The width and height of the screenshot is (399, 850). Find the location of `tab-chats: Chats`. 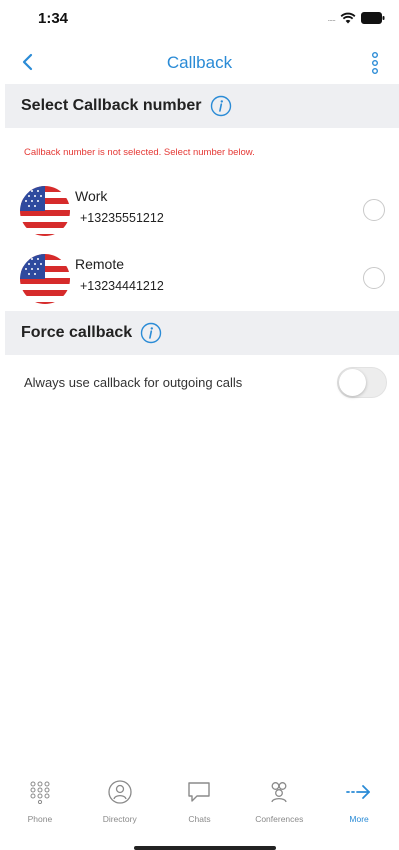

tab-chats: Chats is located at coordinates (200, 804).